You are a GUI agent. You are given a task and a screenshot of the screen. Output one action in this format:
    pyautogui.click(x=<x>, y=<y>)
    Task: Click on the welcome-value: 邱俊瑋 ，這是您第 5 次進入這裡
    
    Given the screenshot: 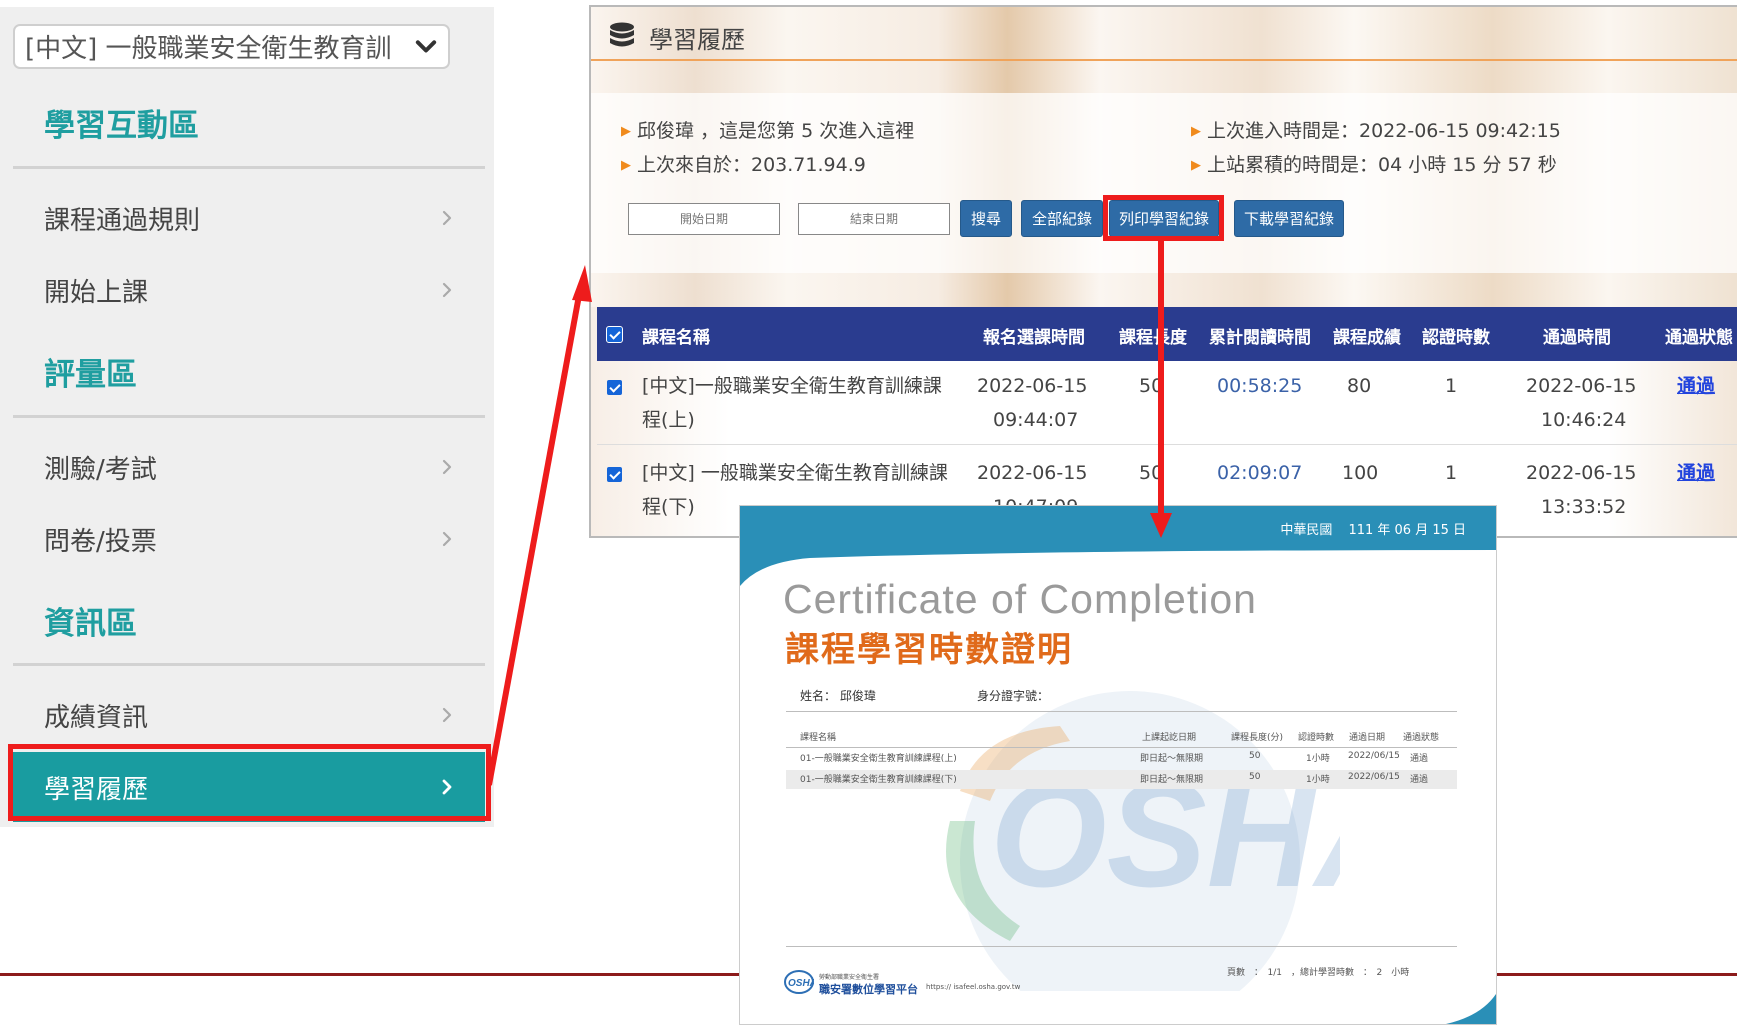 What is the action you would take?
    pyautogui.click(x=776, y=131)
    